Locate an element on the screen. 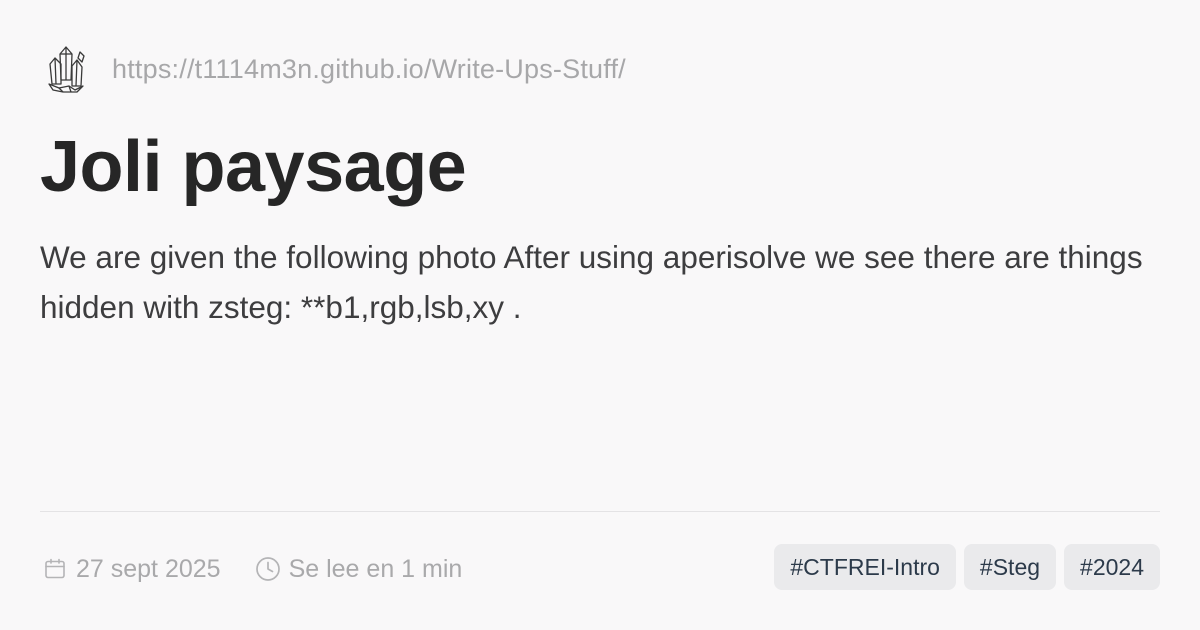  crystal-cluster-icon is located at coordinates (66, 69).